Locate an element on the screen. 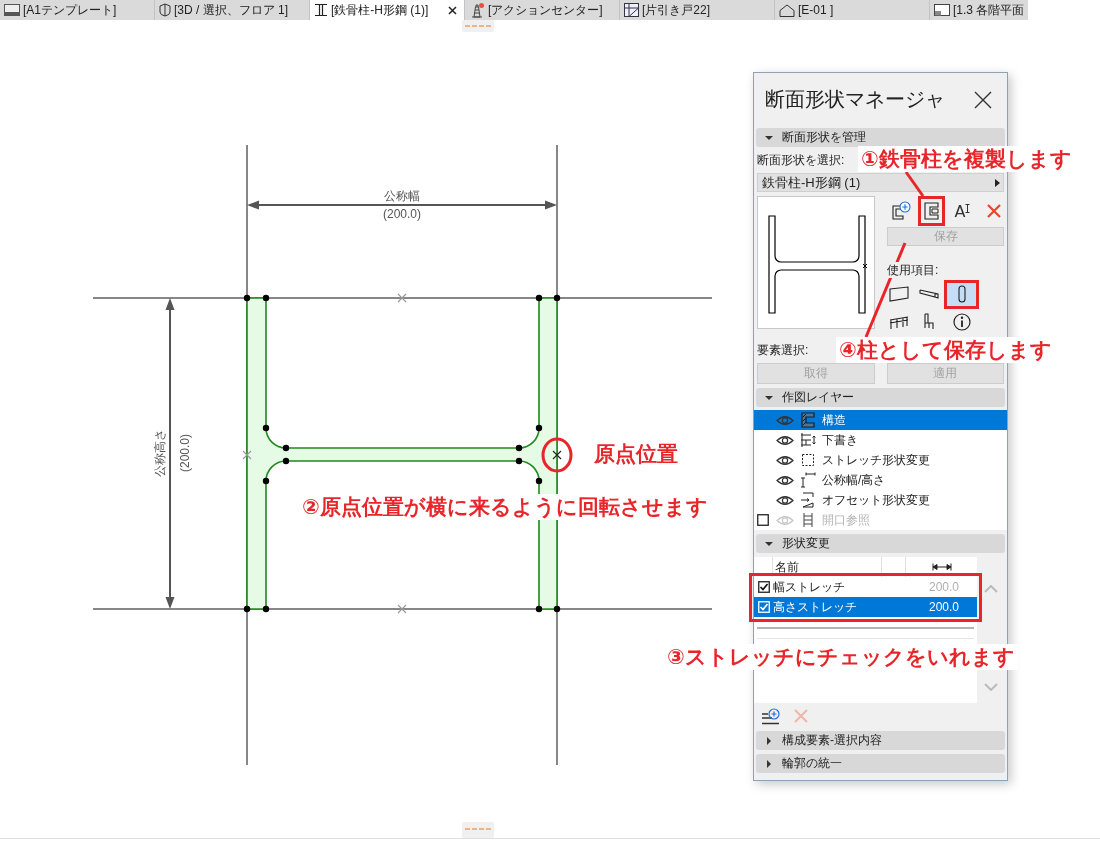 This screenshot has height=841, width=1100. window-grid-icon is located at coordinates (631, 10).